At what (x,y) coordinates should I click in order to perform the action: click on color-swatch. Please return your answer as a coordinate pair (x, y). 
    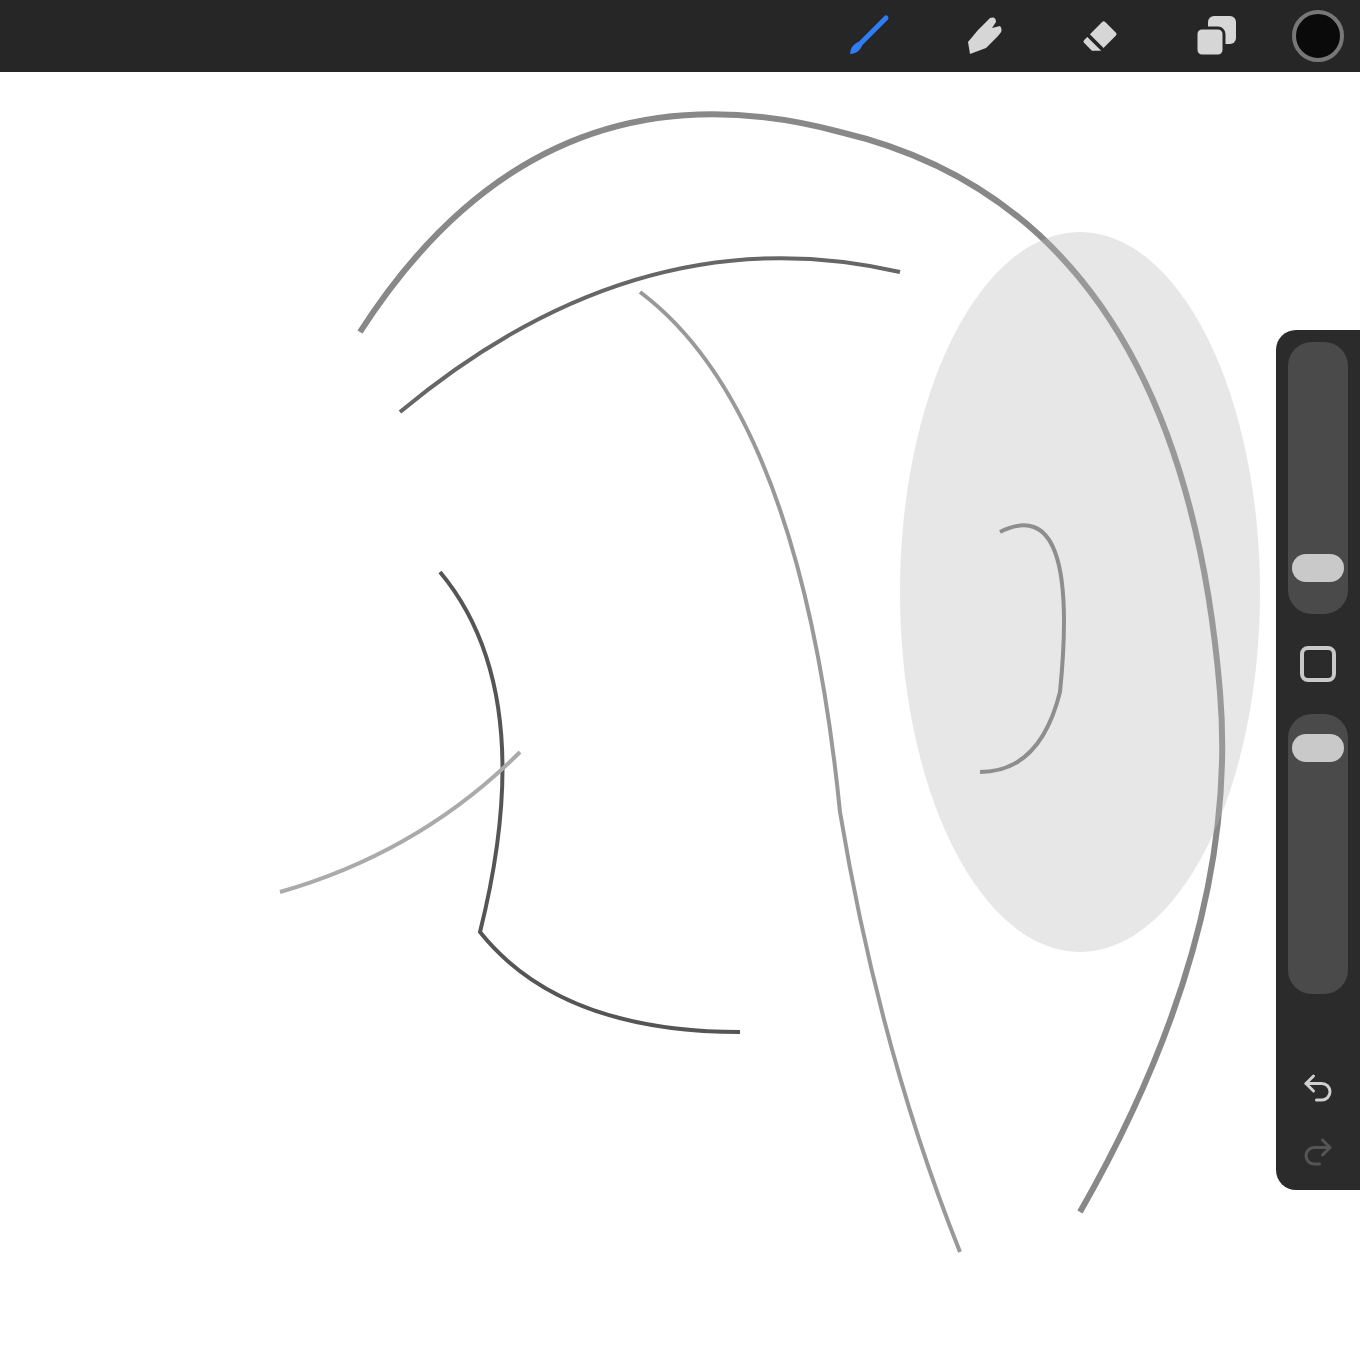
    Looking at the image, I should click on (1318, 36).